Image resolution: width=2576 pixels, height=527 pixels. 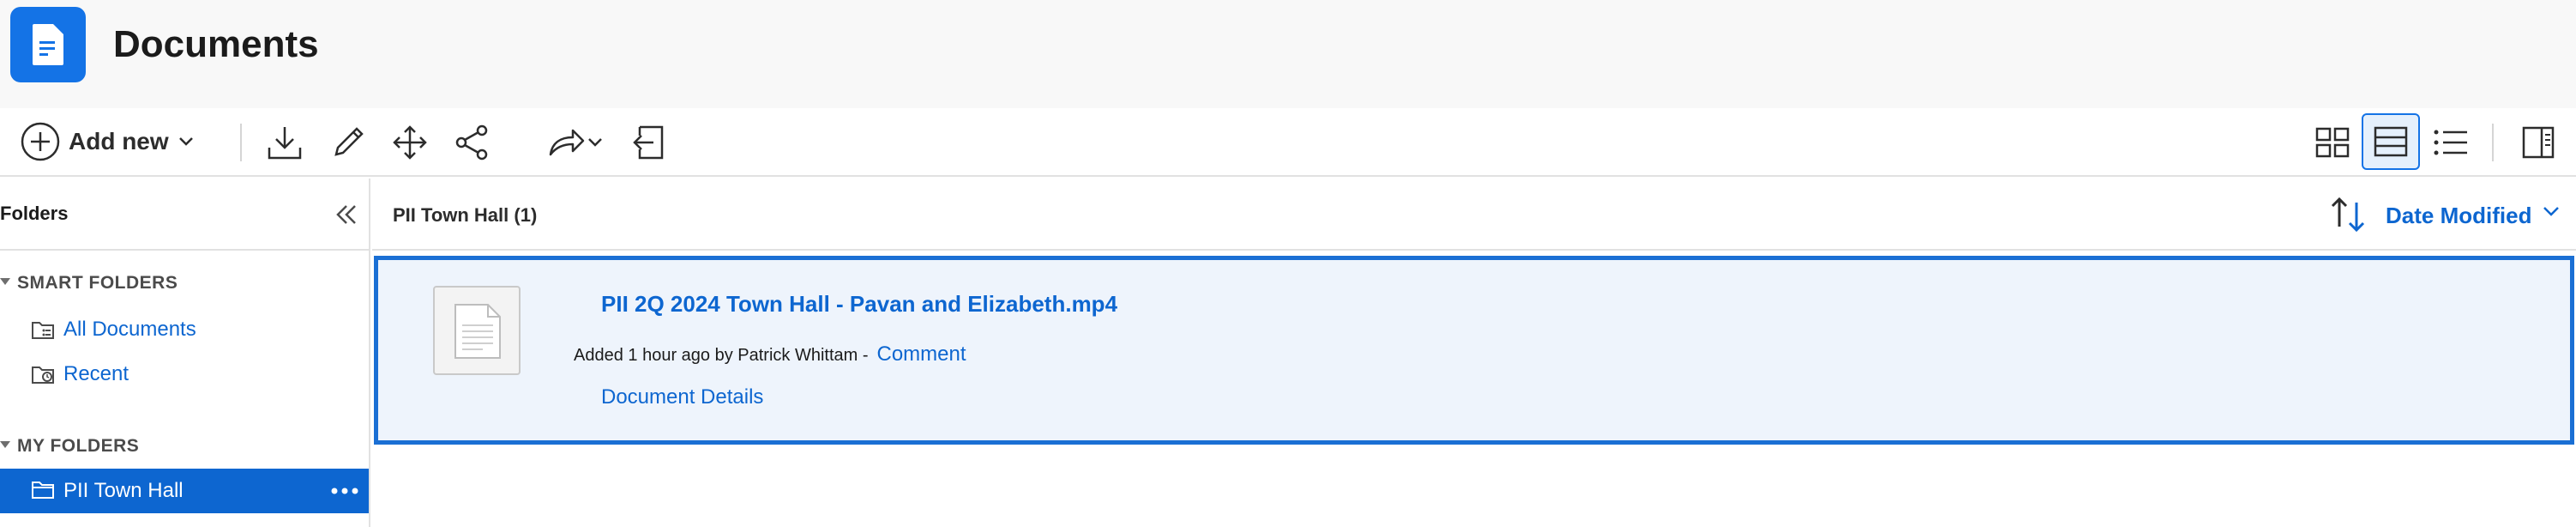 I want to click on documents-logo-icon, so click(x=48, y=44).